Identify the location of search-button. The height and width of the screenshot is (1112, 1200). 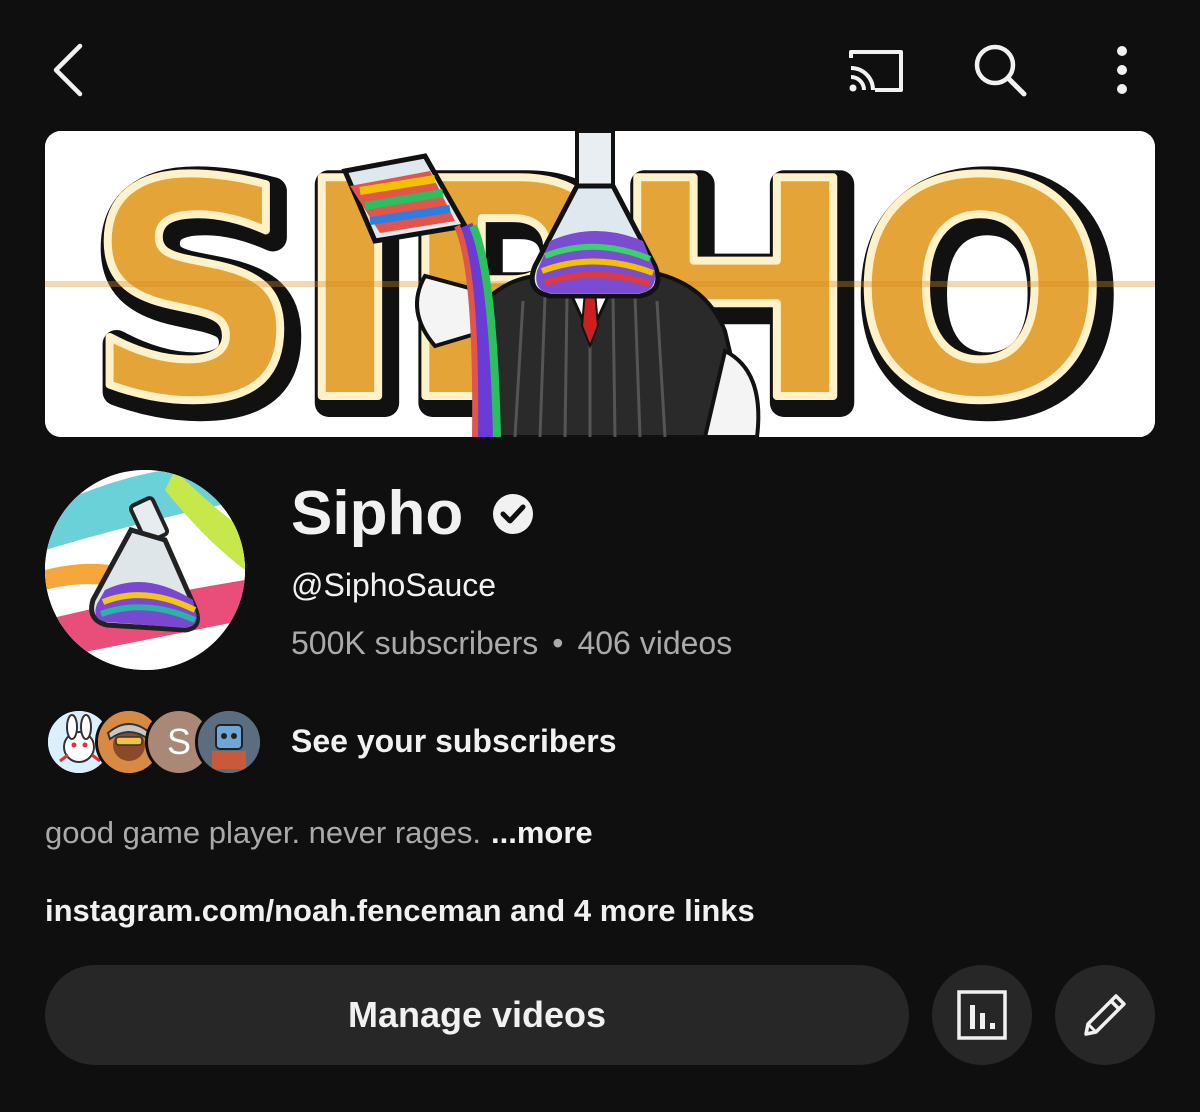
(1000, 70).